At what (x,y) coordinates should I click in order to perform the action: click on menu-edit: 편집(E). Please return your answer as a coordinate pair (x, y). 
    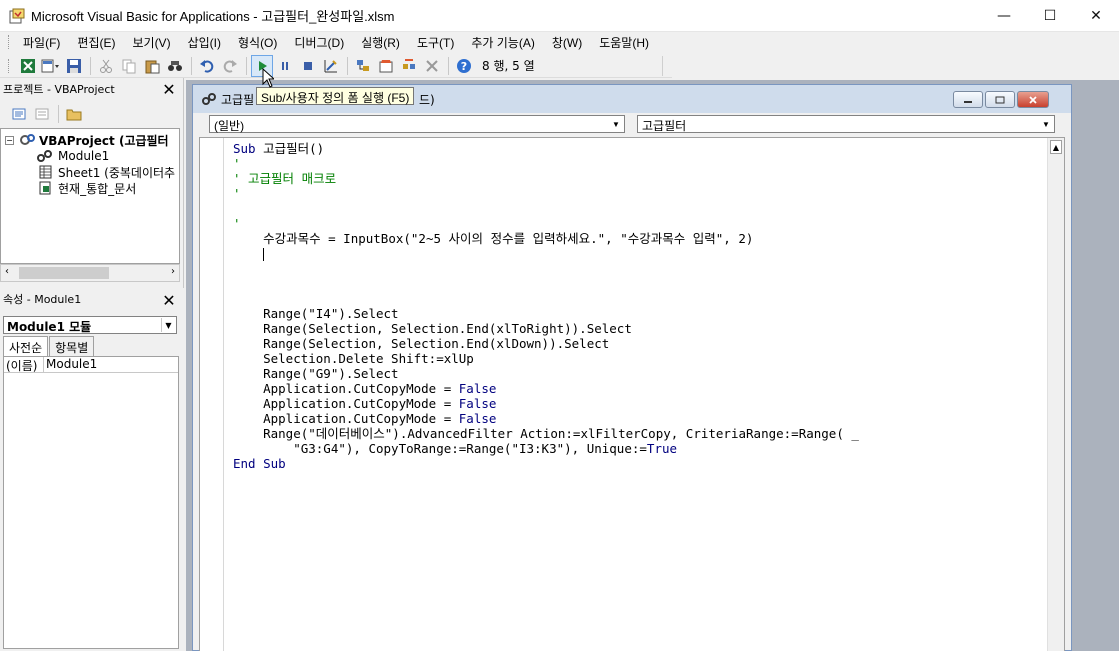
    Looking at the image, I should click on (96, 42).